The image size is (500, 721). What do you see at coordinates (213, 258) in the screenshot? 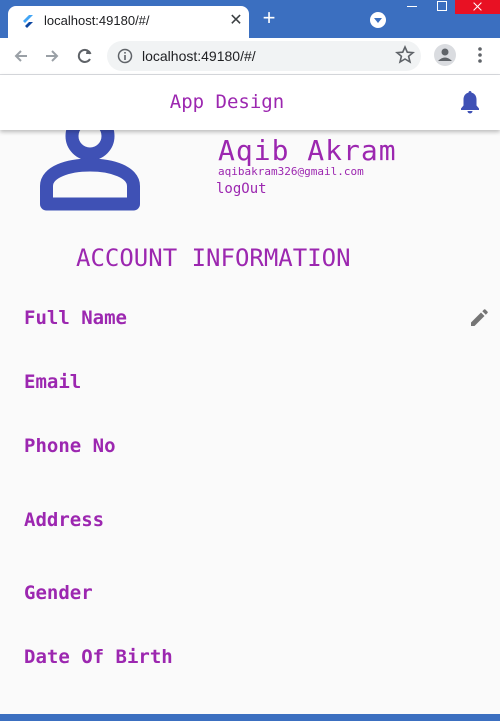
I see `section-title: ACCOUNT INFORMATION` at bounding box center [213, 258].